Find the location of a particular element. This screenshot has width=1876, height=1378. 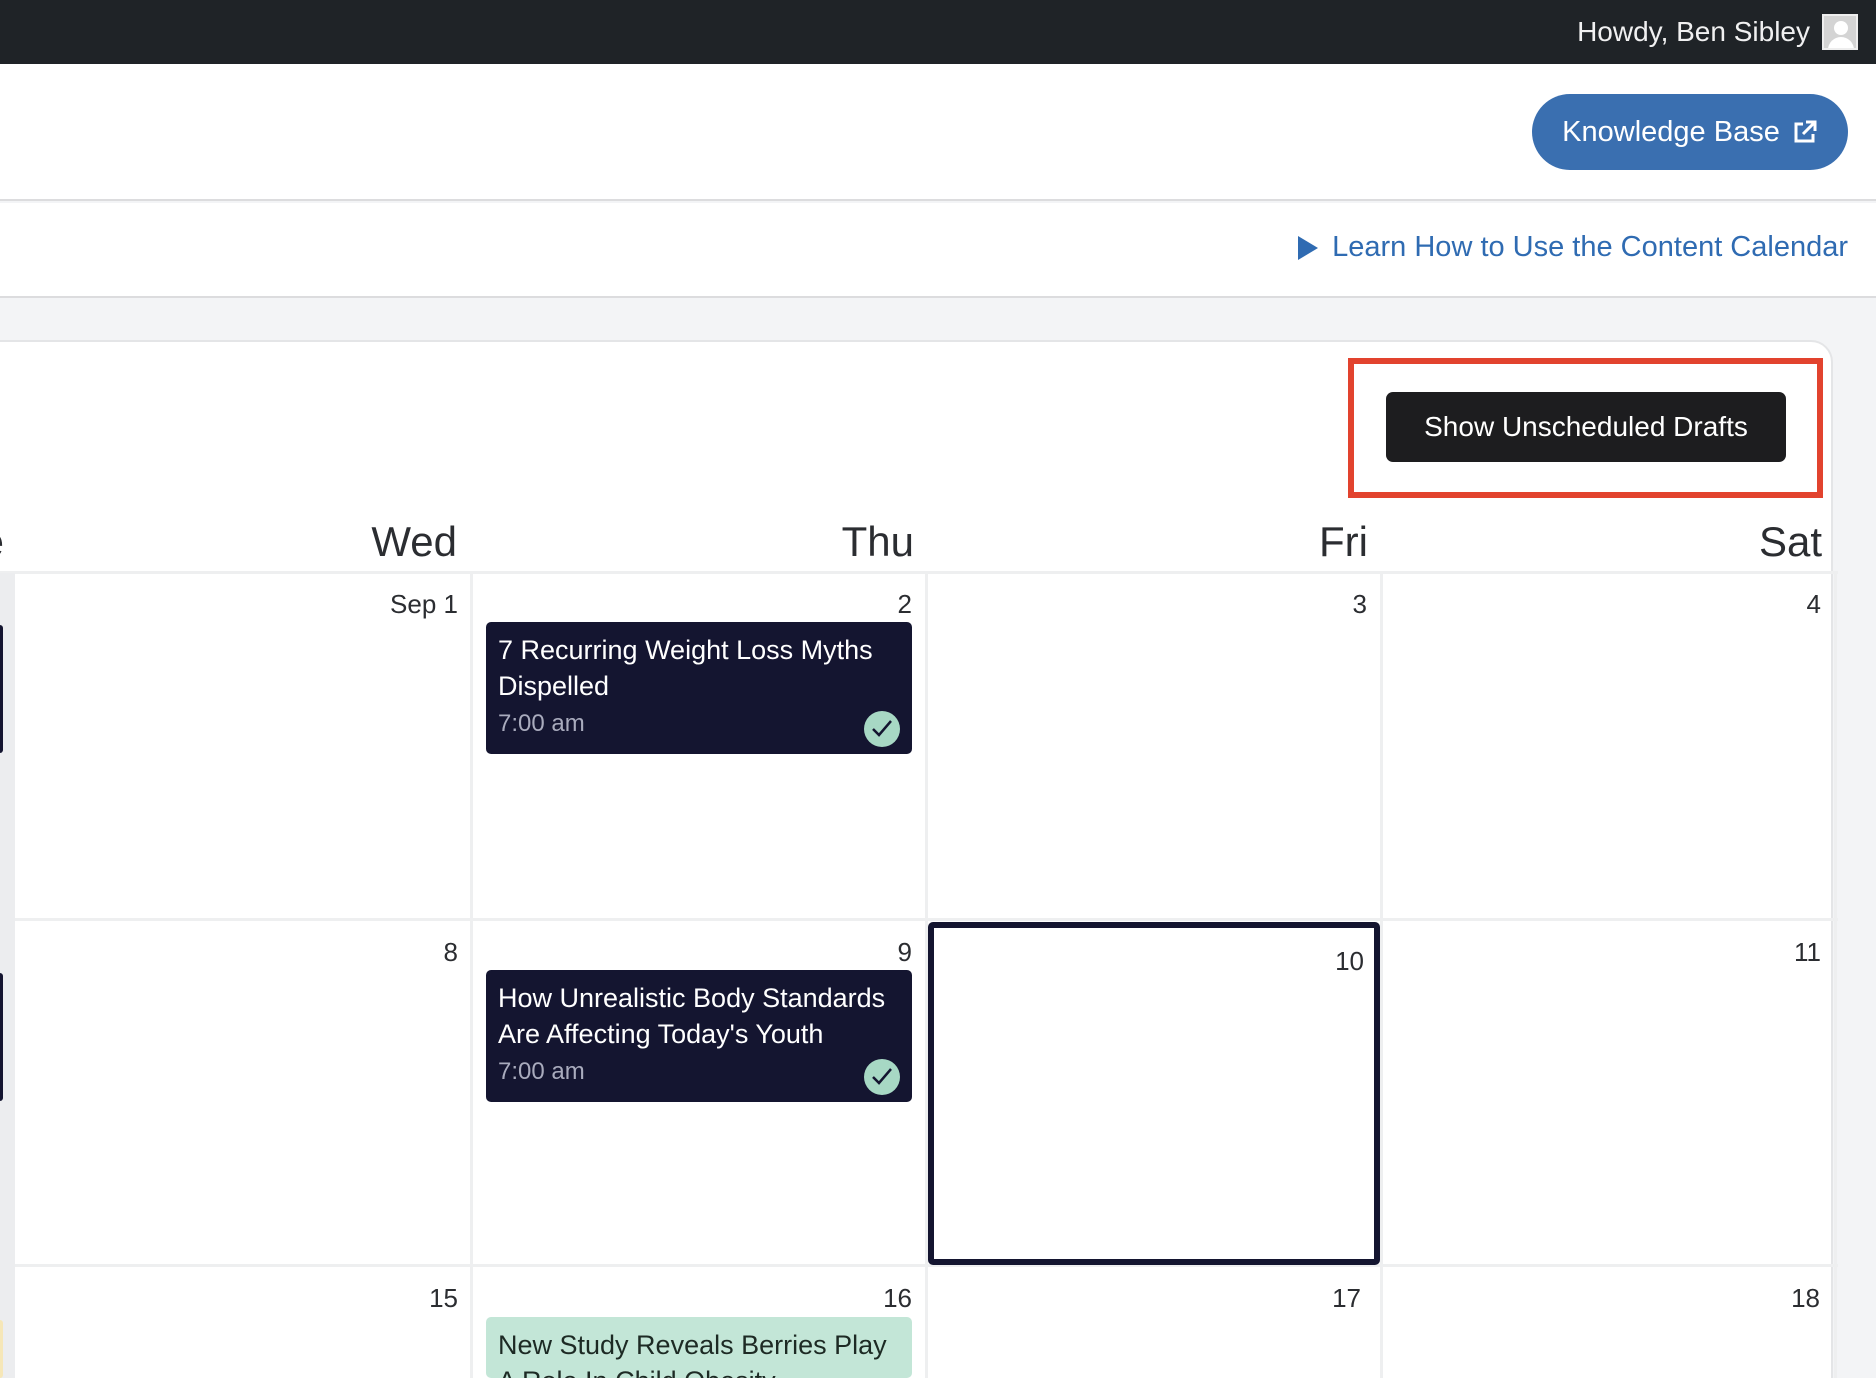

day-header-thu: Thu is located at coordinates (877, 541).